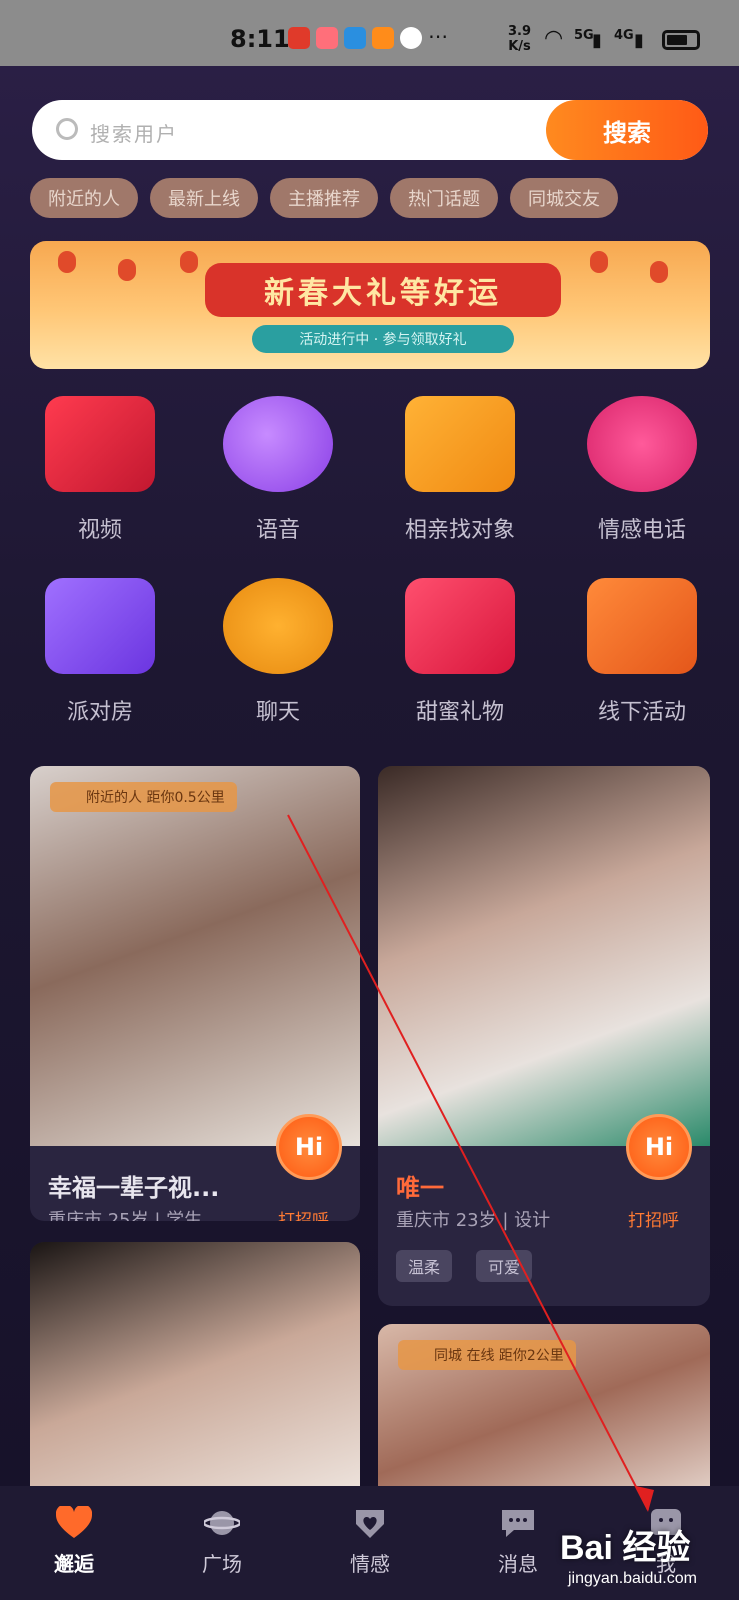  What do you see at coordinates (125, 1215) in the screenshot?
I see `user-meta: 重庆市 25岁 | 学生` at bounding box center [125, 1215].